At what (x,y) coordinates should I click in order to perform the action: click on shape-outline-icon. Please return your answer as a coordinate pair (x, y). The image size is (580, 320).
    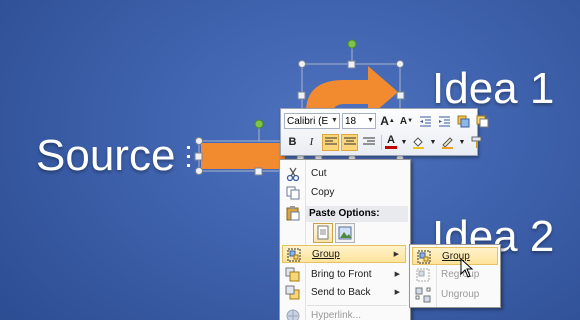
    Looking at the image, I should click on (447, 142).